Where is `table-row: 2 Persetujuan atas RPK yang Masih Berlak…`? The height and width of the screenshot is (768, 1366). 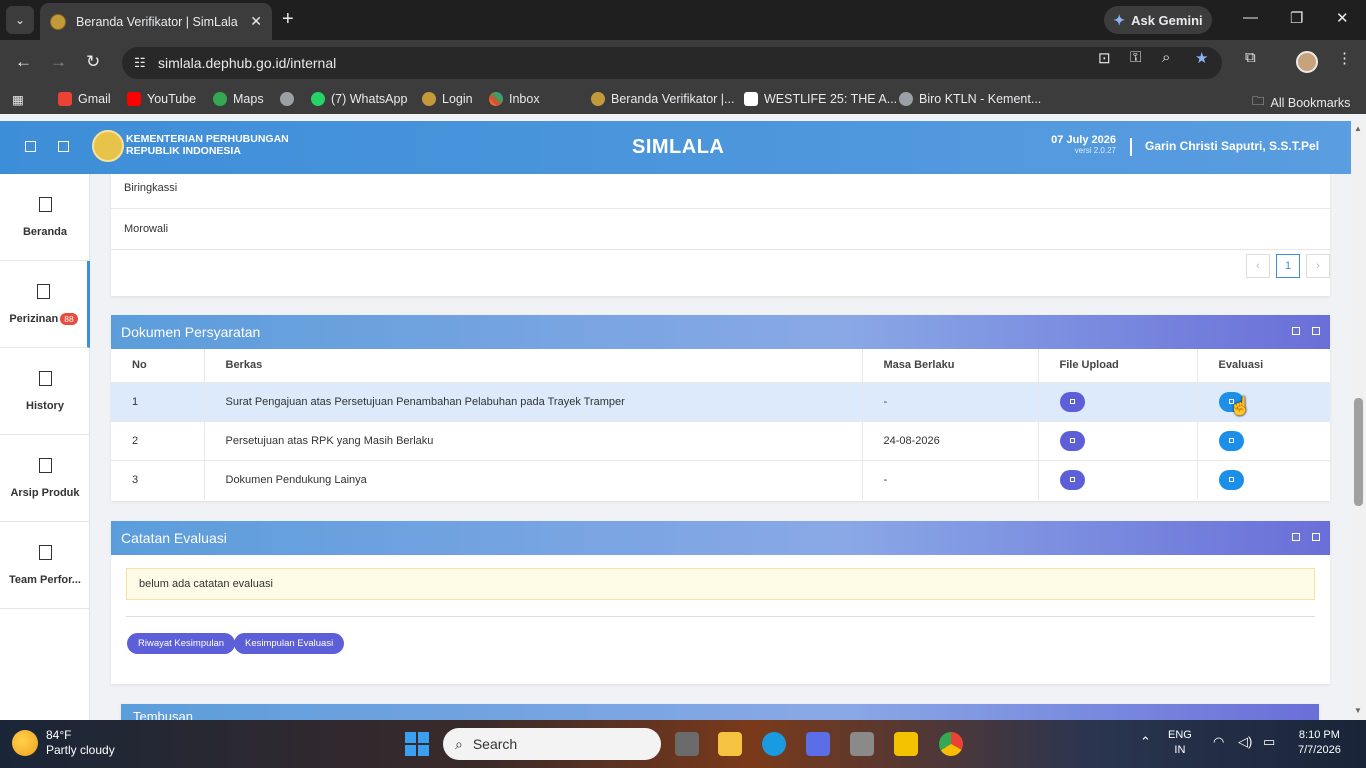
table-row: 2 Persetujuan atas RPK yang Masih Berlak… is located at coordinates (720, 440).